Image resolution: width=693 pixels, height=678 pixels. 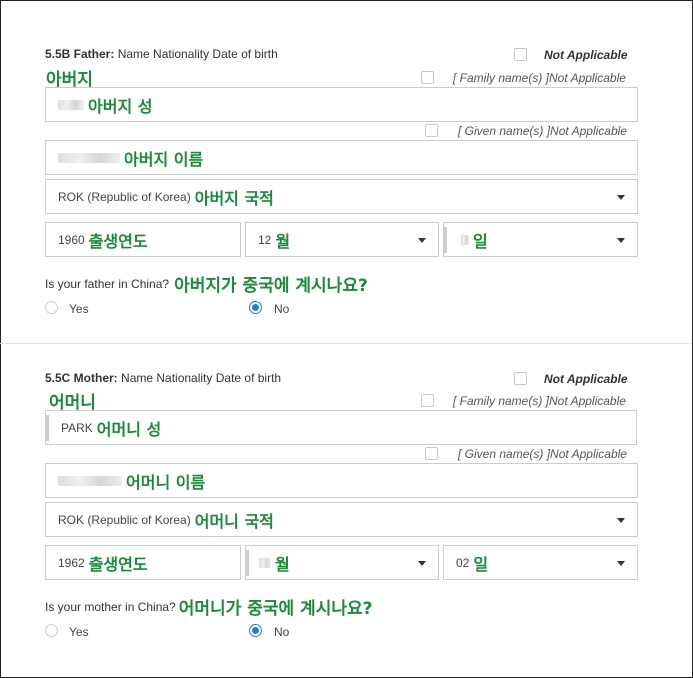 I want to click on mother-title-rest: Name Nationality Date of birth, so click(x=199, y=378).